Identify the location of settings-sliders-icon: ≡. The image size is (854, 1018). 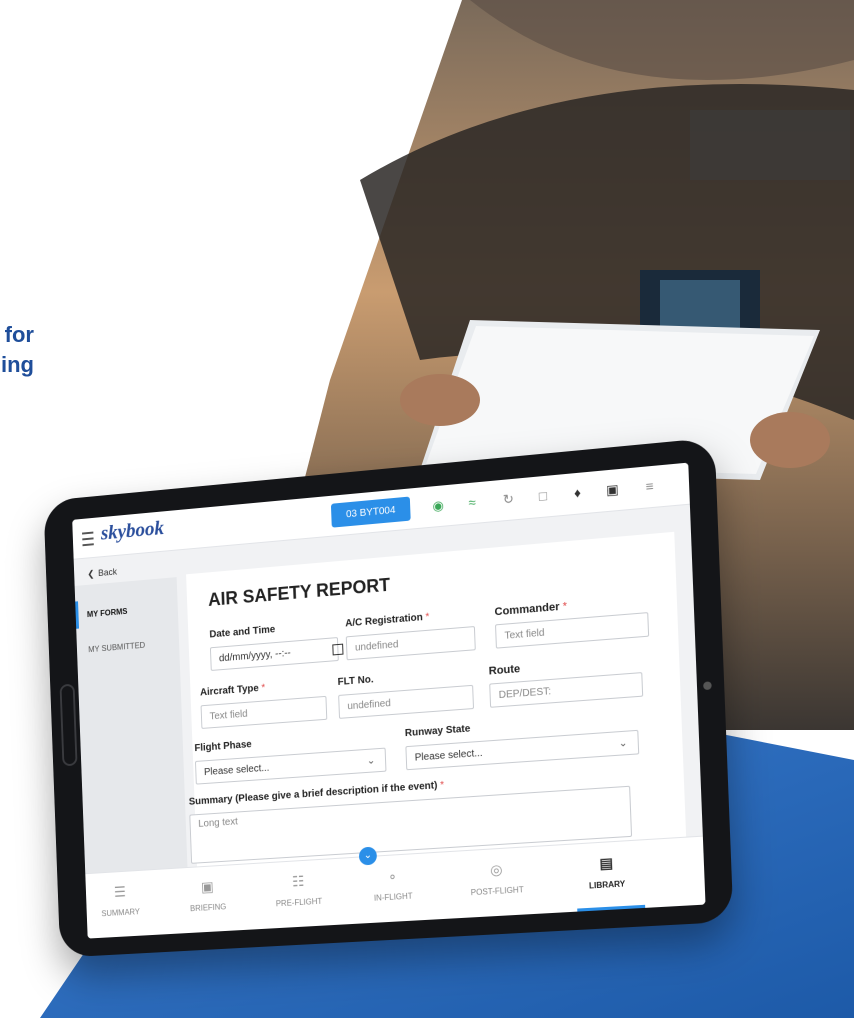
(649, 487).